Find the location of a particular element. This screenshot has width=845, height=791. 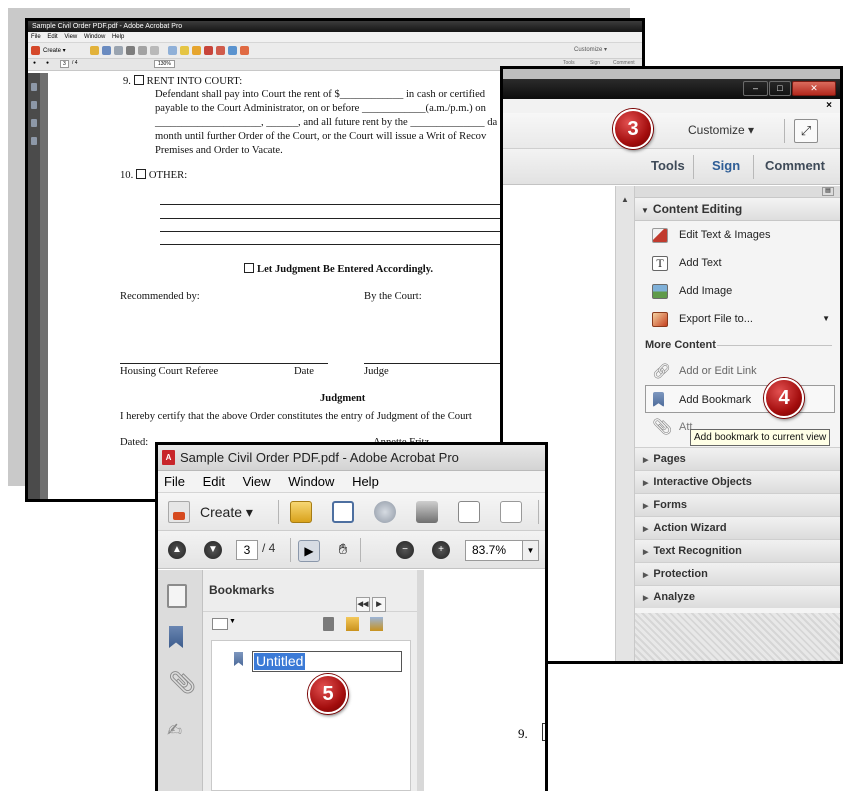

minimize-button: – is located at coordinates (755, 88).